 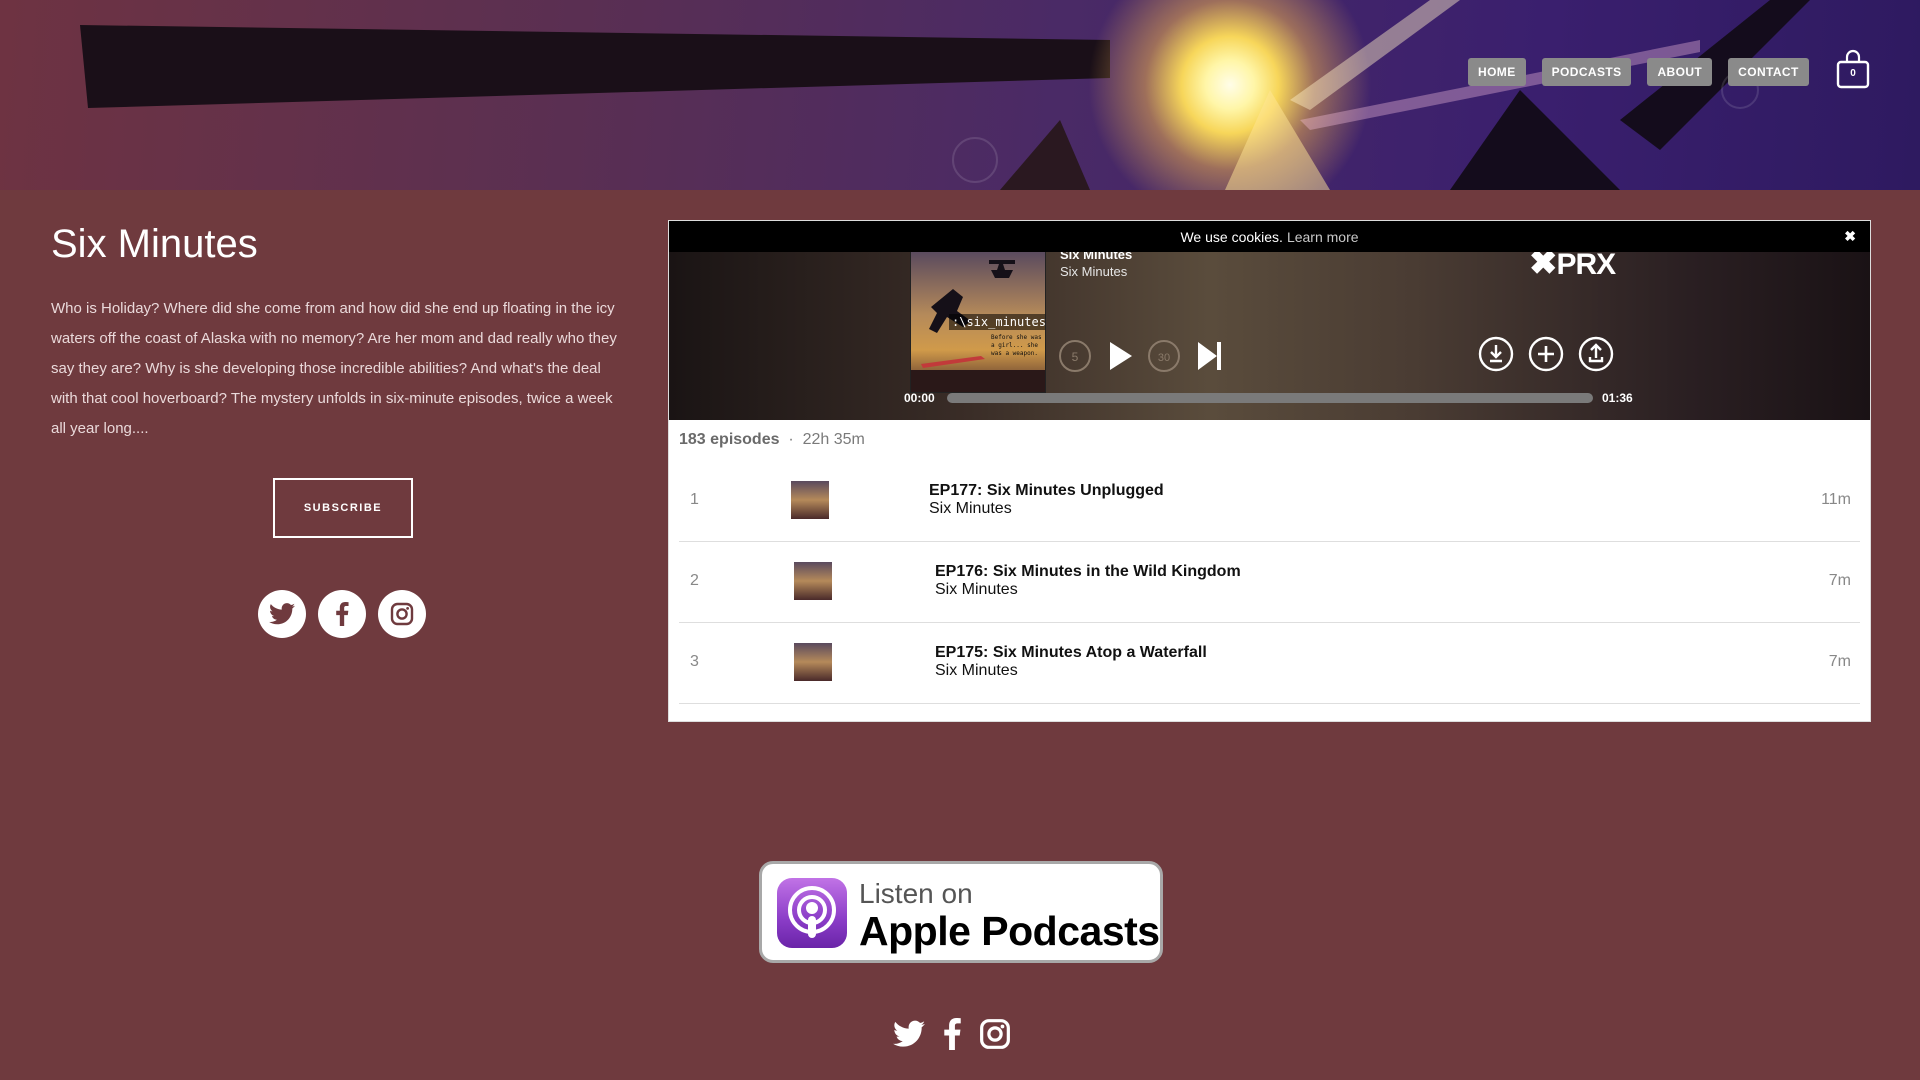 What do you see at coordinates (1850, 236) in the screenshot?
I see `cookie-close-icon: ✖` at bounding box center [1850, 236].